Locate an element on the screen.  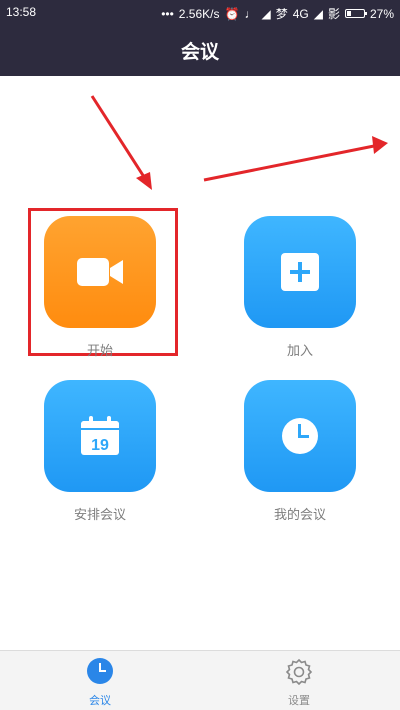
start-meeting-label: 开始 is located at coordinates (99, 351).